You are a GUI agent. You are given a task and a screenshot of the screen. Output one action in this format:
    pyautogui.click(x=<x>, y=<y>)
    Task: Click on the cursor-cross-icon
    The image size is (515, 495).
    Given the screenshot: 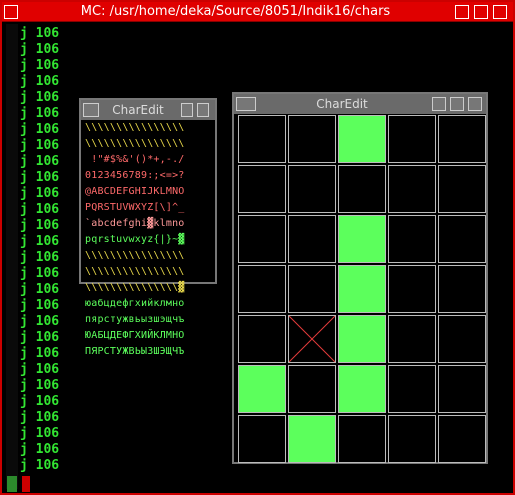 What is the action you would take?
    pyautogui.click(x=312, y=339)
    